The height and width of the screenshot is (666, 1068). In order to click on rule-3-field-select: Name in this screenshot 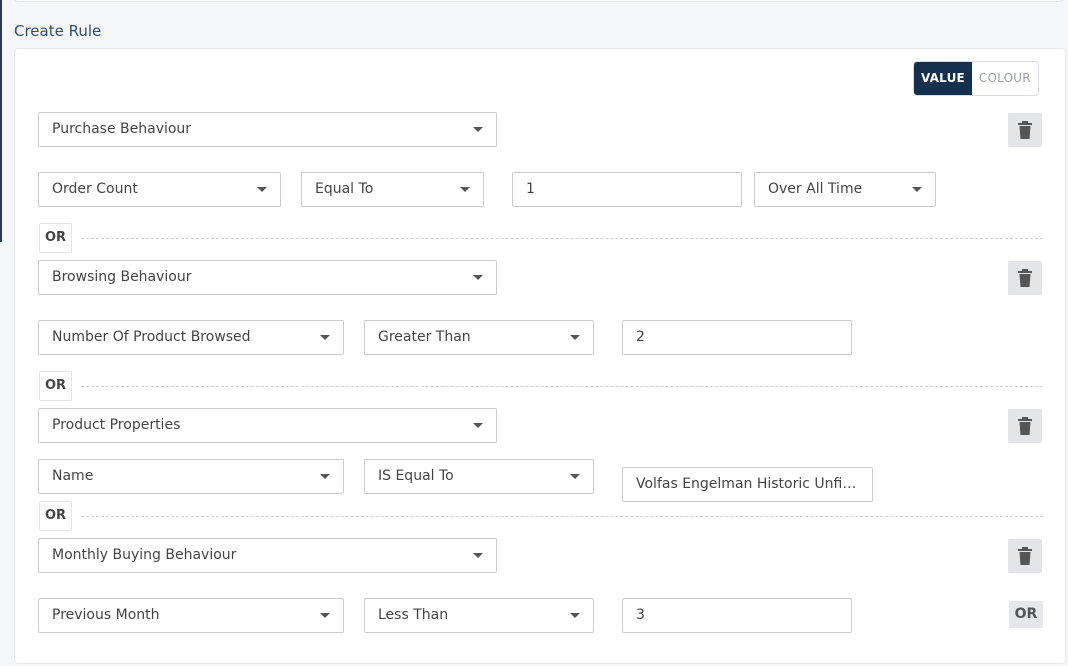, I will do `click(191, 476)`.